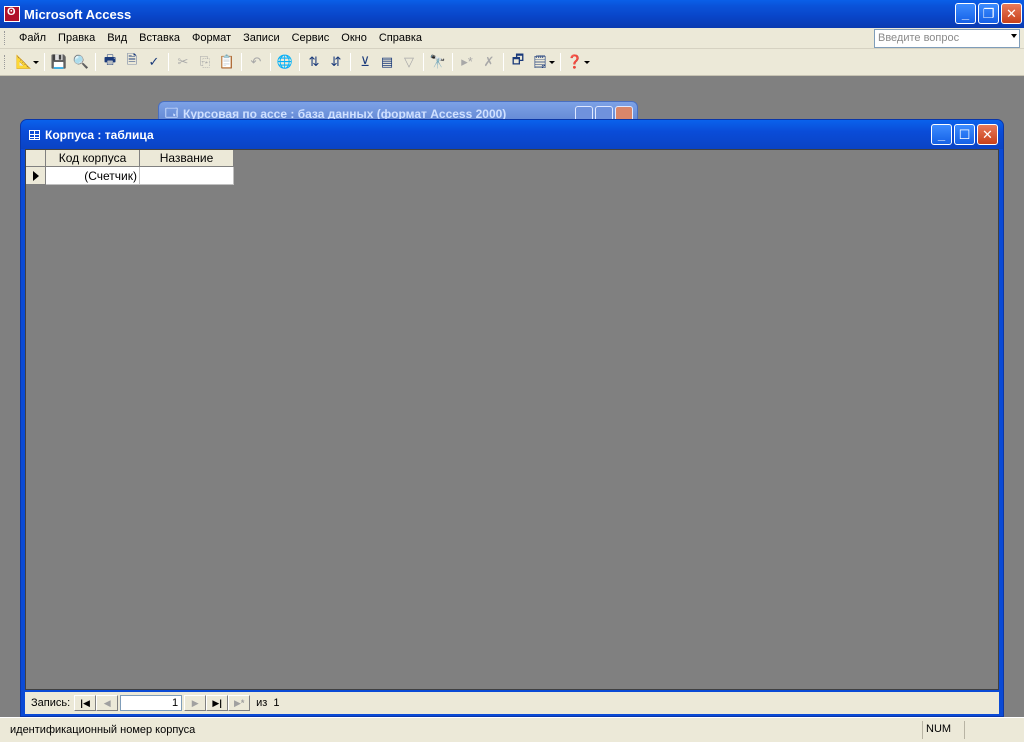 This screenshot has width=1024, height=742. What do you see at coordinates (187, 176) in the screenshot?
I see `cell-name` at bounding box center [187, 176].